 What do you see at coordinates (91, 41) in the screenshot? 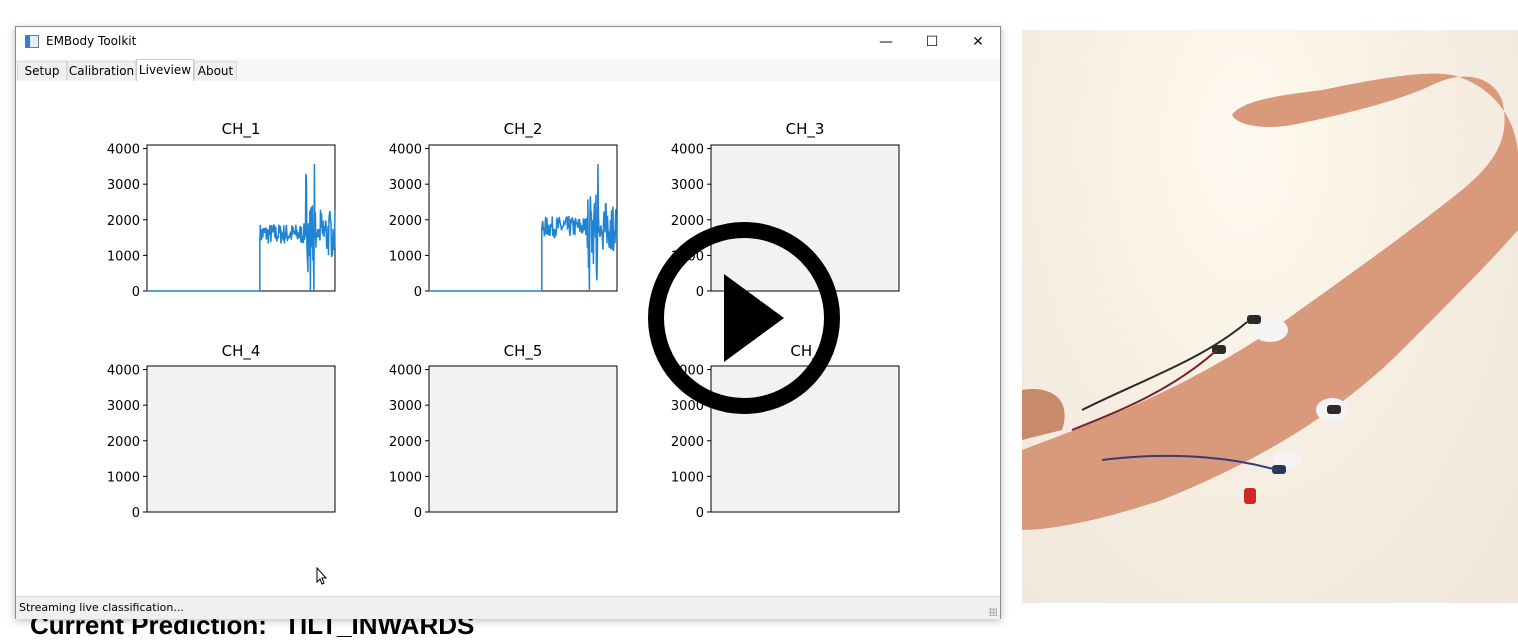
I see `window-title: EMBody Toolkit` at bounding box center [91, 41].